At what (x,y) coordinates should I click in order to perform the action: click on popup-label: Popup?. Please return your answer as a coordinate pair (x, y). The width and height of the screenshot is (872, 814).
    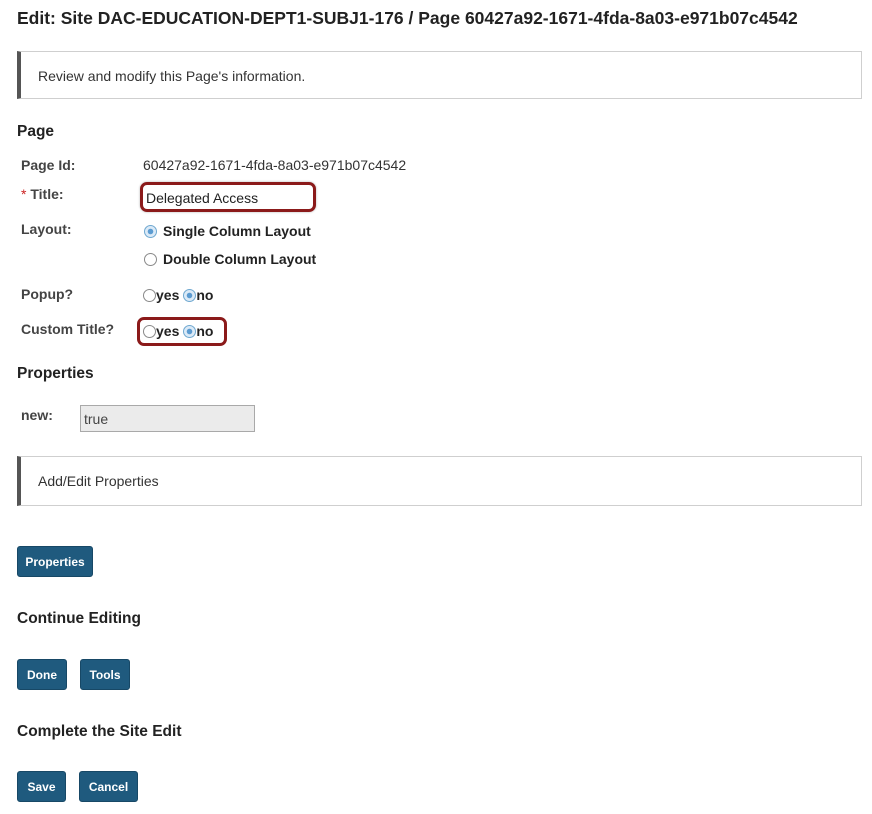
    Looking at the image, I should click on (47, 294).